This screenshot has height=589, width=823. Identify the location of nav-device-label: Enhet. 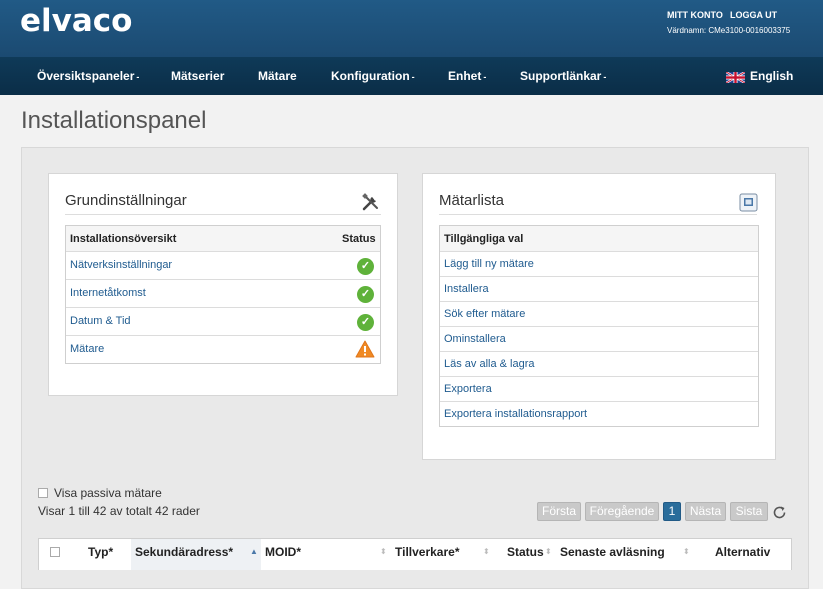
(465, 76).